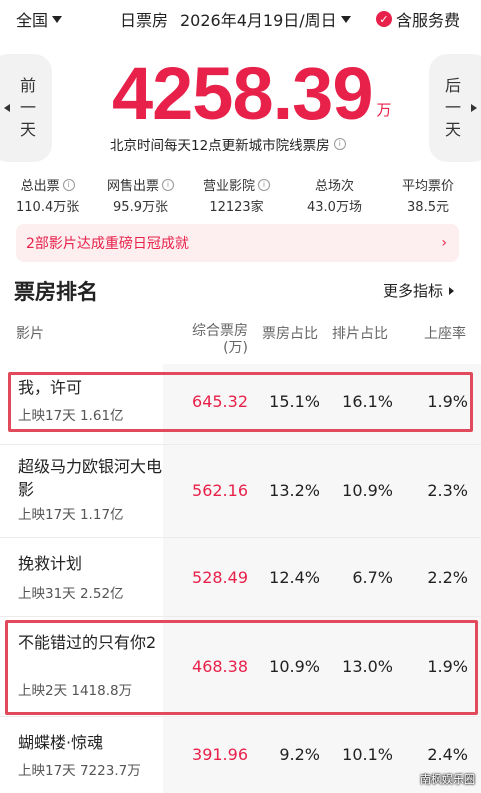  Describe the element at coordinates (144, 19) in the screenshot. I see `day-type-label: 日票房` at that location.